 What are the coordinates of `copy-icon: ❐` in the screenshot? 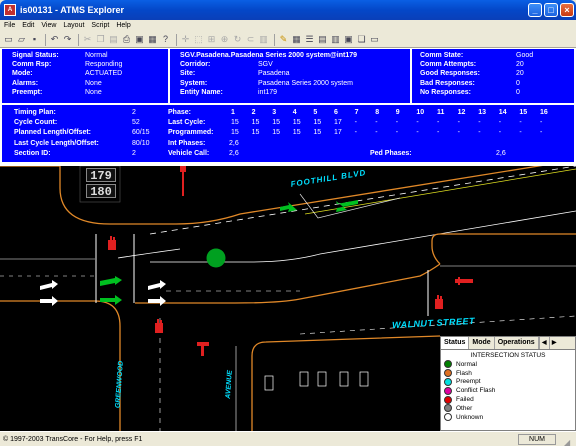 It's located at (100, 39).